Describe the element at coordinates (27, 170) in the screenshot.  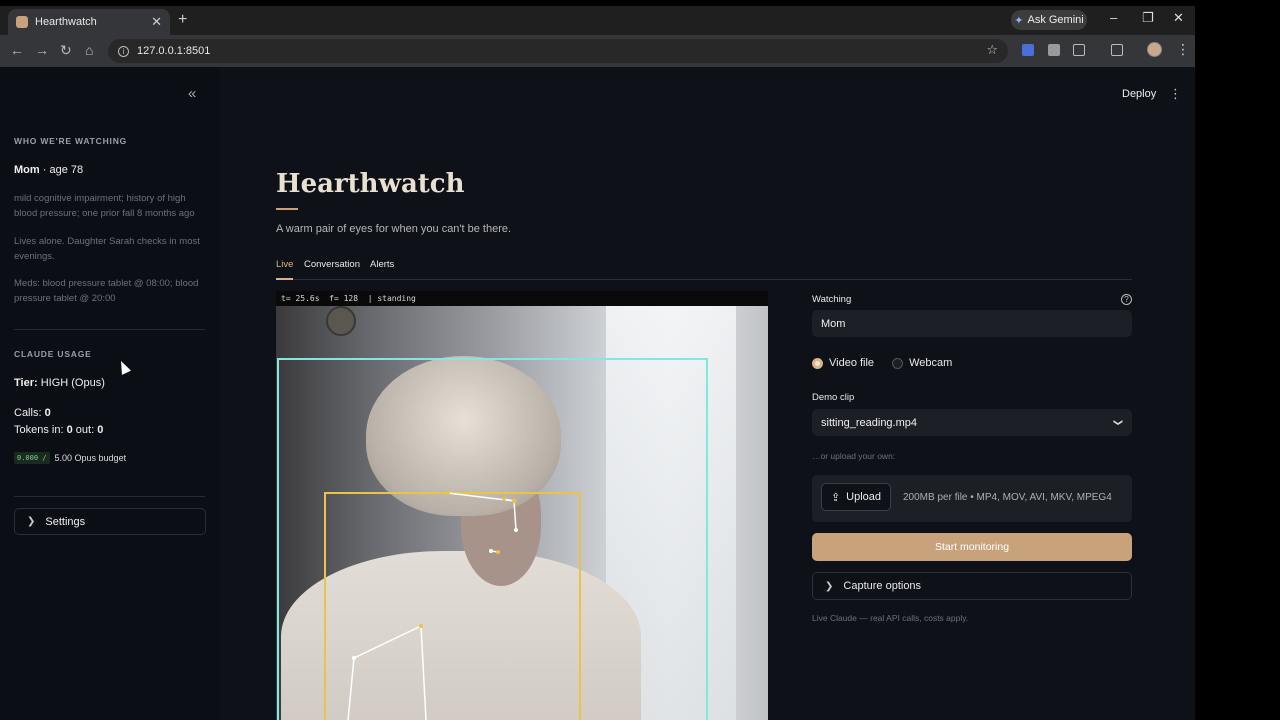
I see `person-name: Mom` at that location.